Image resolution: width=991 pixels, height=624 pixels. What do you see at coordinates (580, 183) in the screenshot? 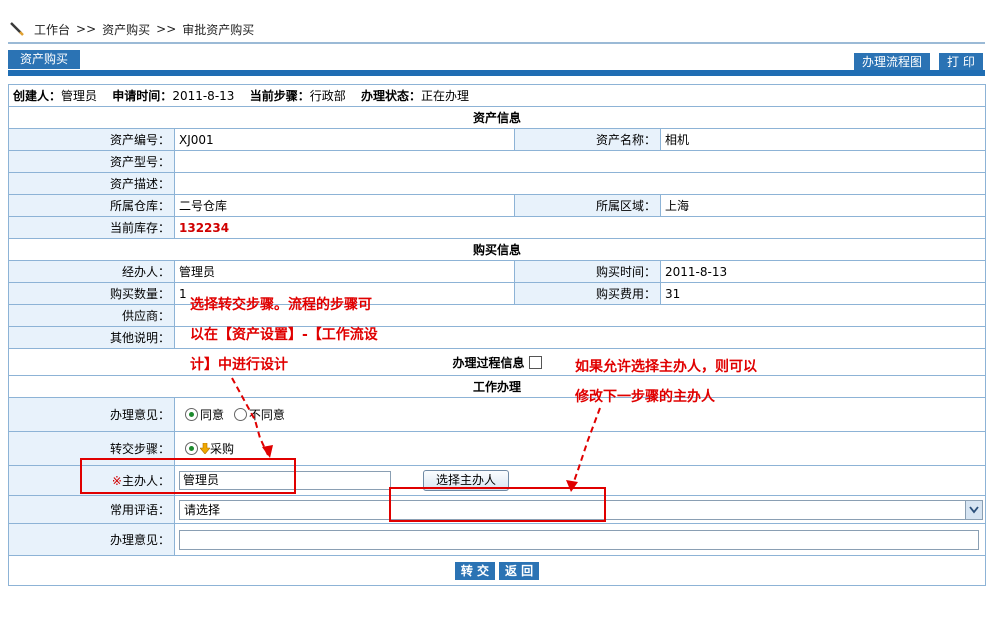
I see `asset-desc-value` at bounding box center [580, 183].